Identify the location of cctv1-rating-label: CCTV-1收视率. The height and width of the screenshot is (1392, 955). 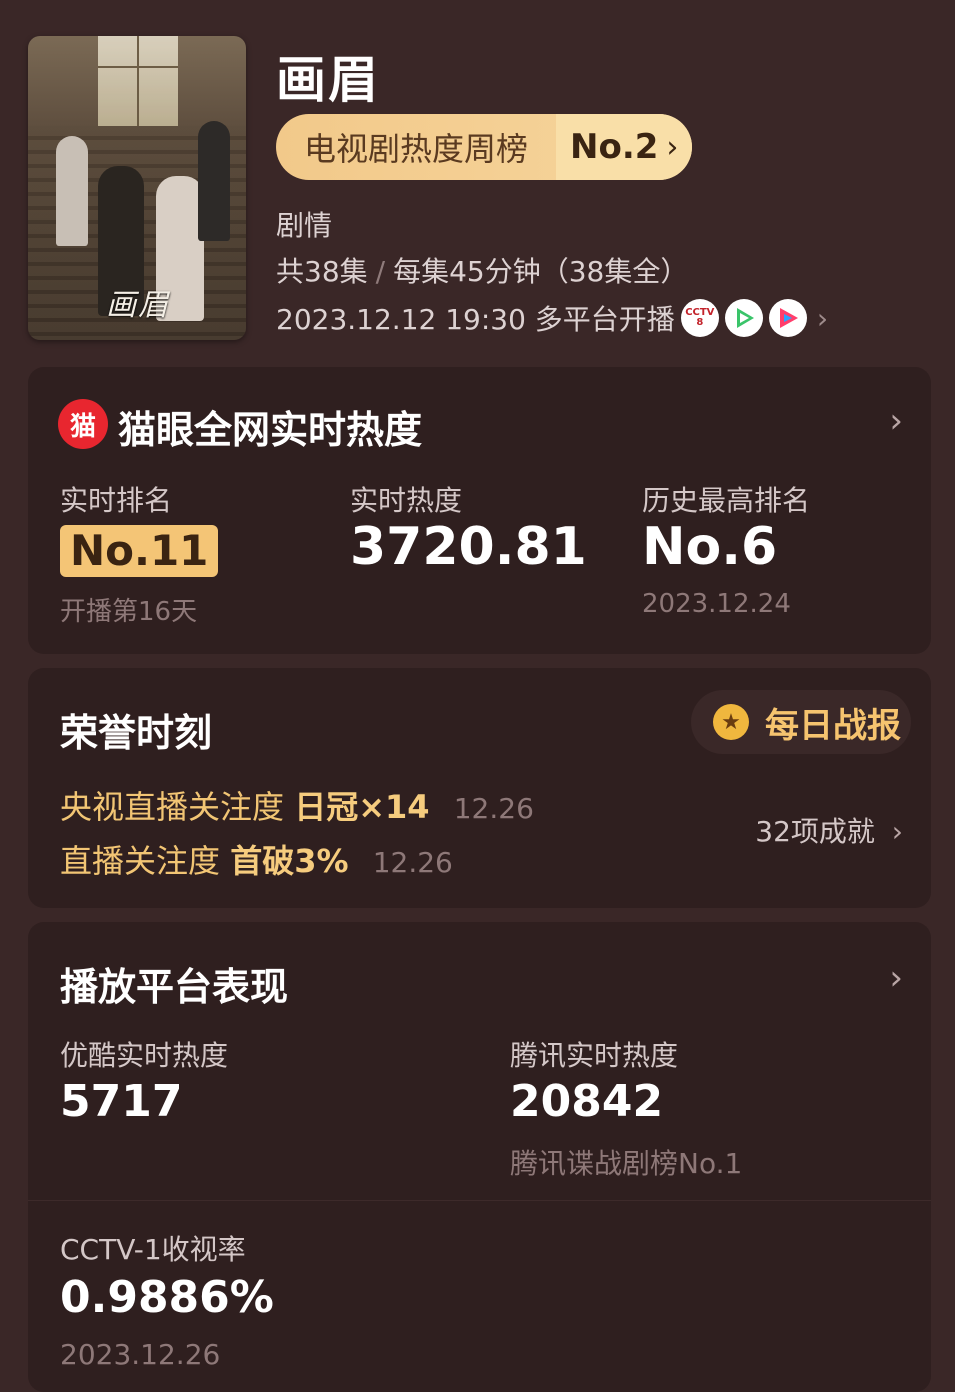
(153, 1249).